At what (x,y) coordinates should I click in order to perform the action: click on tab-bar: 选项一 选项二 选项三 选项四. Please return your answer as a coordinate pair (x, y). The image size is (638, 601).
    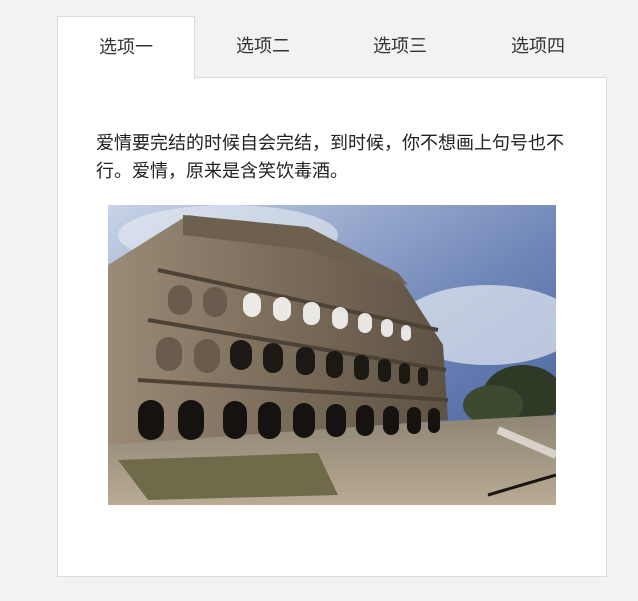
    Looking at the image, I should click on (332, 47).